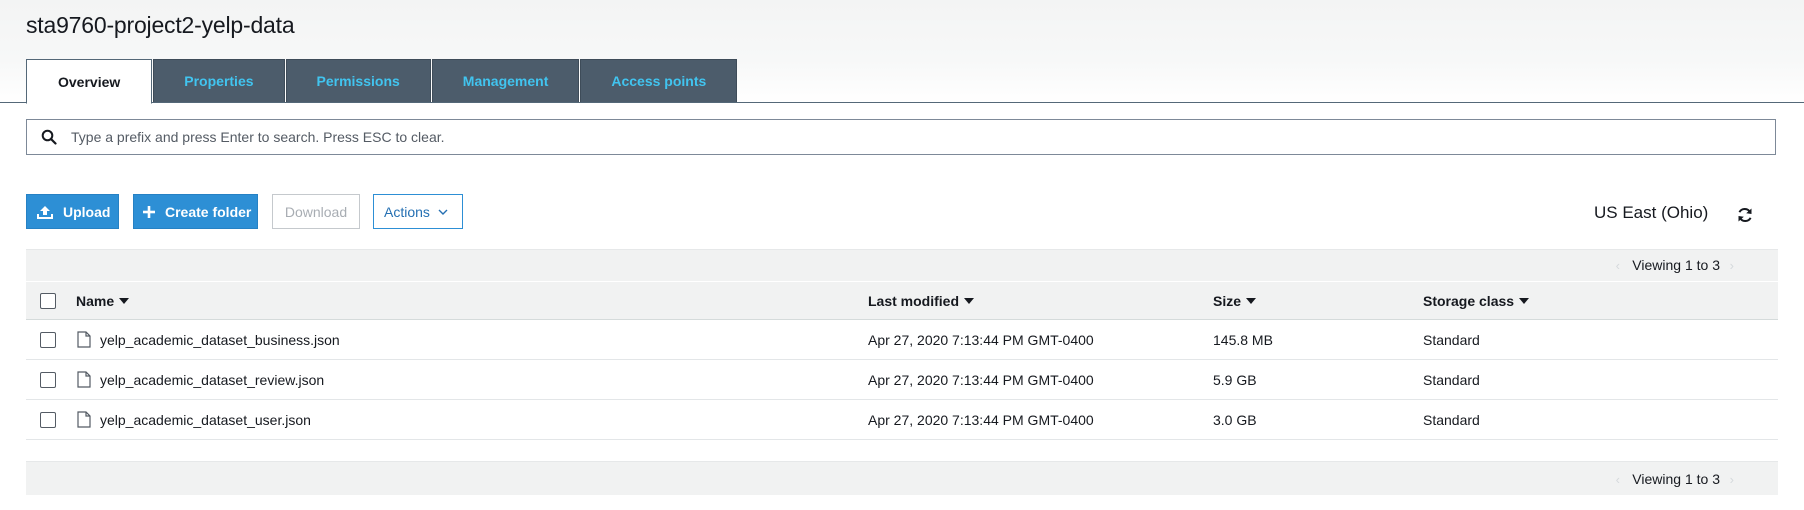  Describe the element at coordinates (149, 211) in the screenshot. I see `plus-icon` at that location.